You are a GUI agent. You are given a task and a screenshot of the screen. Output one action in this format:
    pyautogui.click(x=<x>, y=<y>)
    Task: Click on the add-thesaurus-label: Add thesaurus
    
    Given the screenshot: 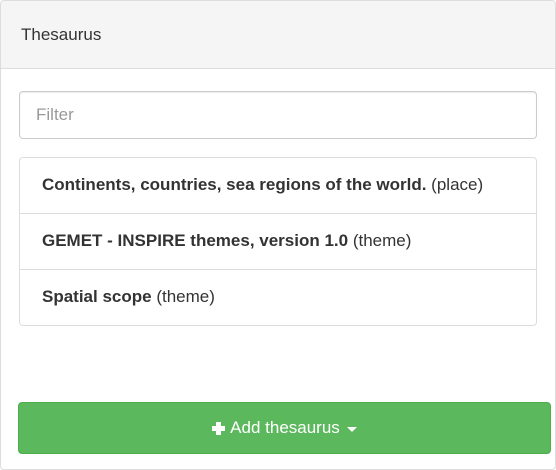 What is the action you would take?
    pyautogui.click(x=285, y=427)
    